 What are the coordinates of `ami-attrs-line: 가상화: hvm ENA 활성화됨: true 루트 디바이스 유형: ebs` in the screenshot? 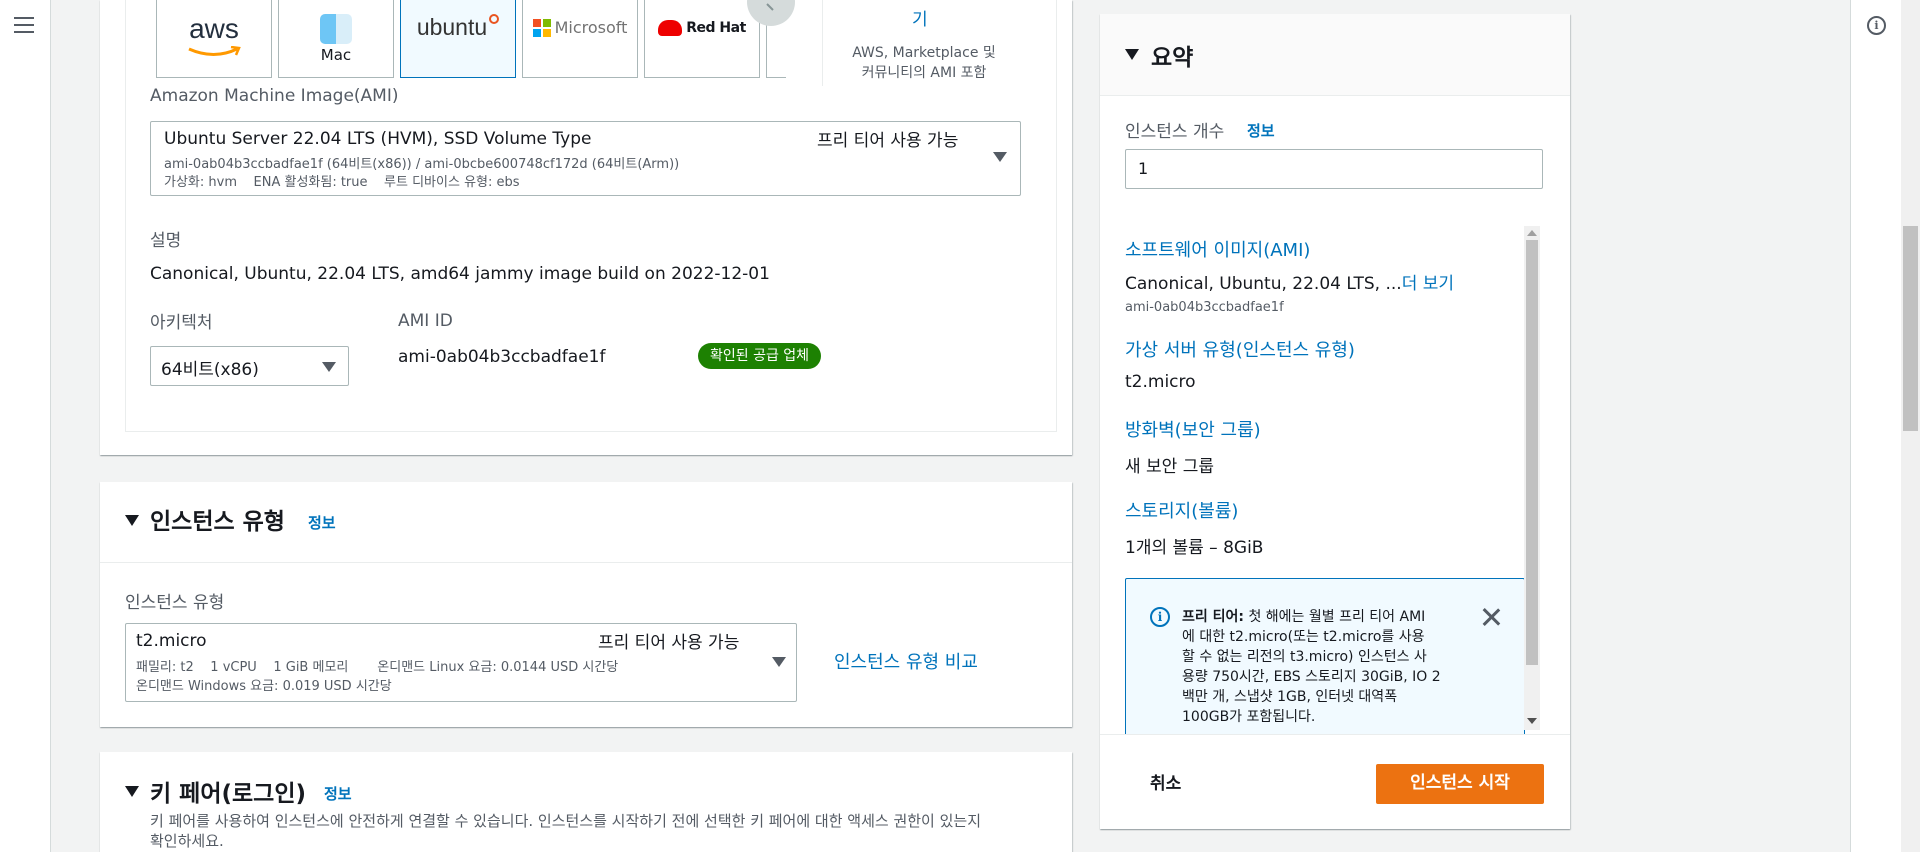 It's located at (342, 182).